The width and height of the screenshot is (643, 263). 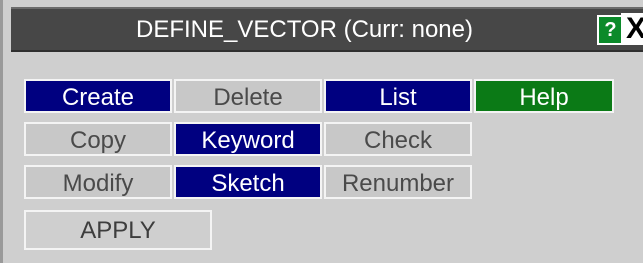 I want to click on help-question-icon: ?, so click(x=610, y=30).